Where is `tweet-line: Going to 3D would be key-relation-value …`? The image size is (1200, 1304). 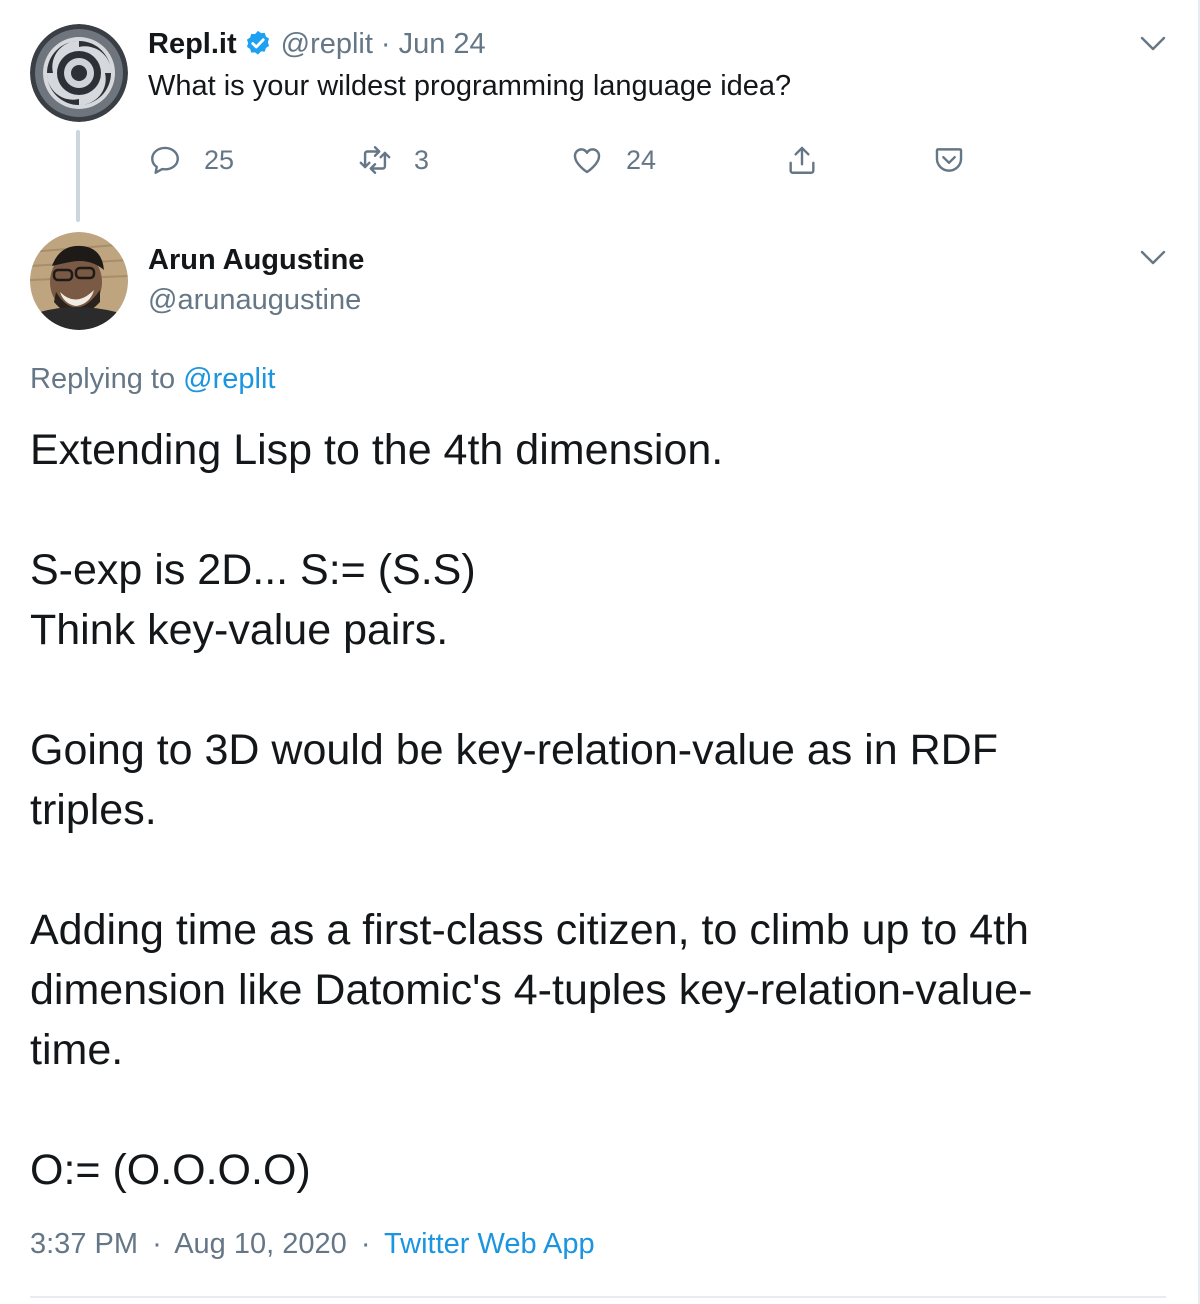
tweet-line: Going to 3D would be key-relation-value … is located at coordinates (514, 780).